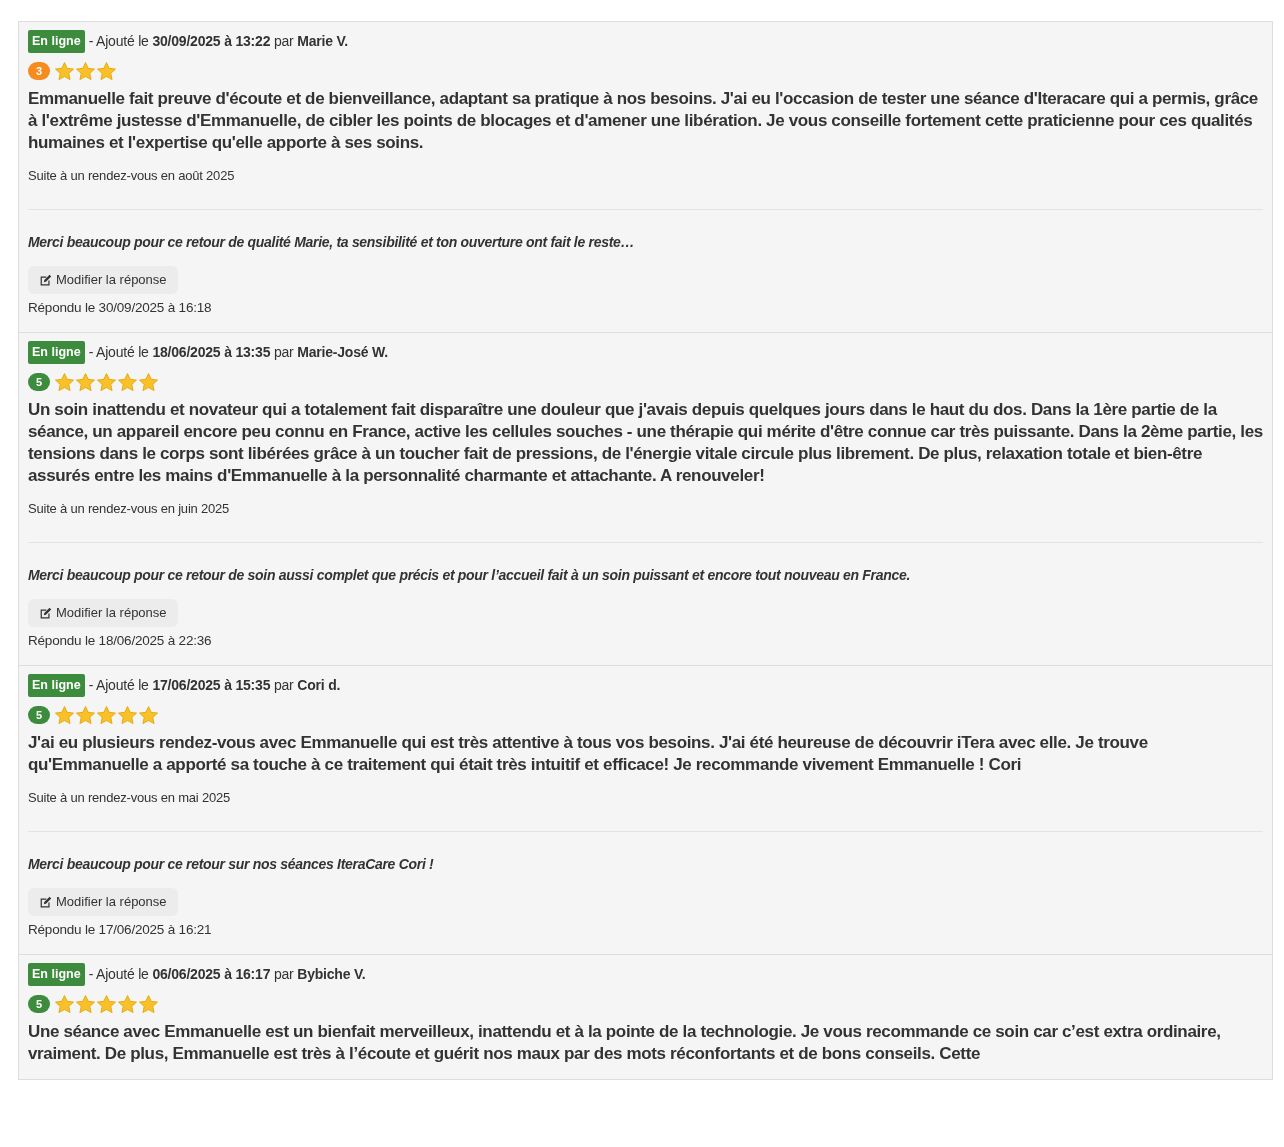  I want to click on review-text: J'ai eu plusieurs rendez-vous avec Emmanuelle qui est très attentive à tous vos besoins. J'ai été heureuse de découvrir iTera avec elle. Je trouve qu'Emmanuelle a apporté sa touche à ce traitement qui était très intuitif et efficace! Je recommande vivement Emmanuelle ! Cori, so click(588, 753).